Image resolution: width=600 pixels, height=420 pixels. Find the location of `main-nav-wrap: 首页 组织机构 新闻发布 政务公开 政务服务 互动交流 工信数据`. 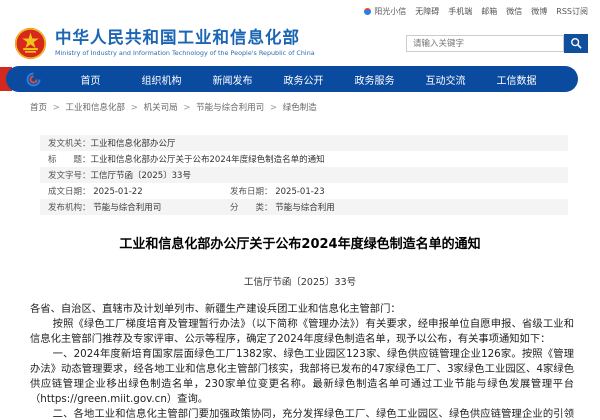

main-nav-wrap: 首页 组织机构 新闻发布 政务公开 政务服务 互动交流 工信数据 is located at coordinates (300, 79).